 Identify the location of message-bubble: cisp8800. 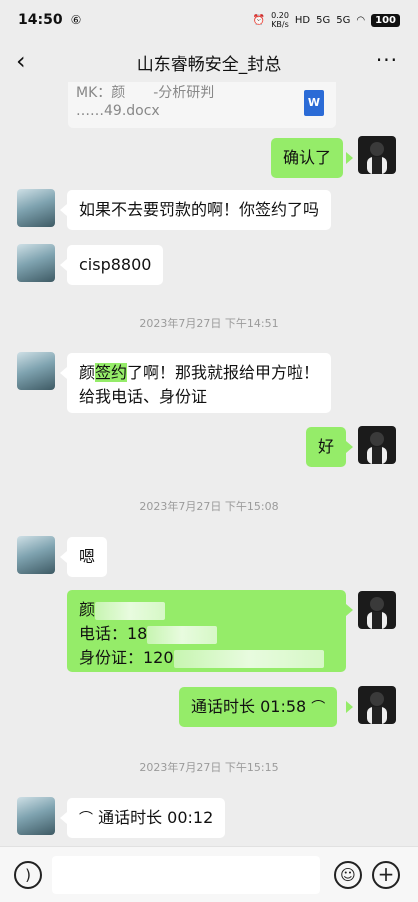
(115, 265).